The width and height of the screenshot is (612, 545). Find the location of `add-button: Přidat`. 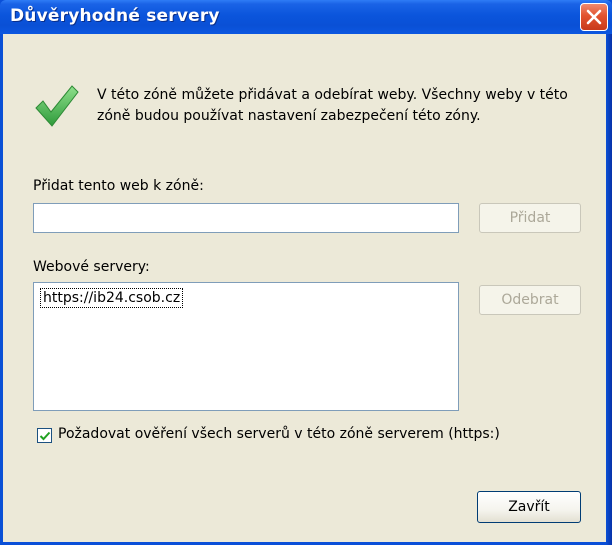

add-button: Přidat is located at coordinates (530, 218).